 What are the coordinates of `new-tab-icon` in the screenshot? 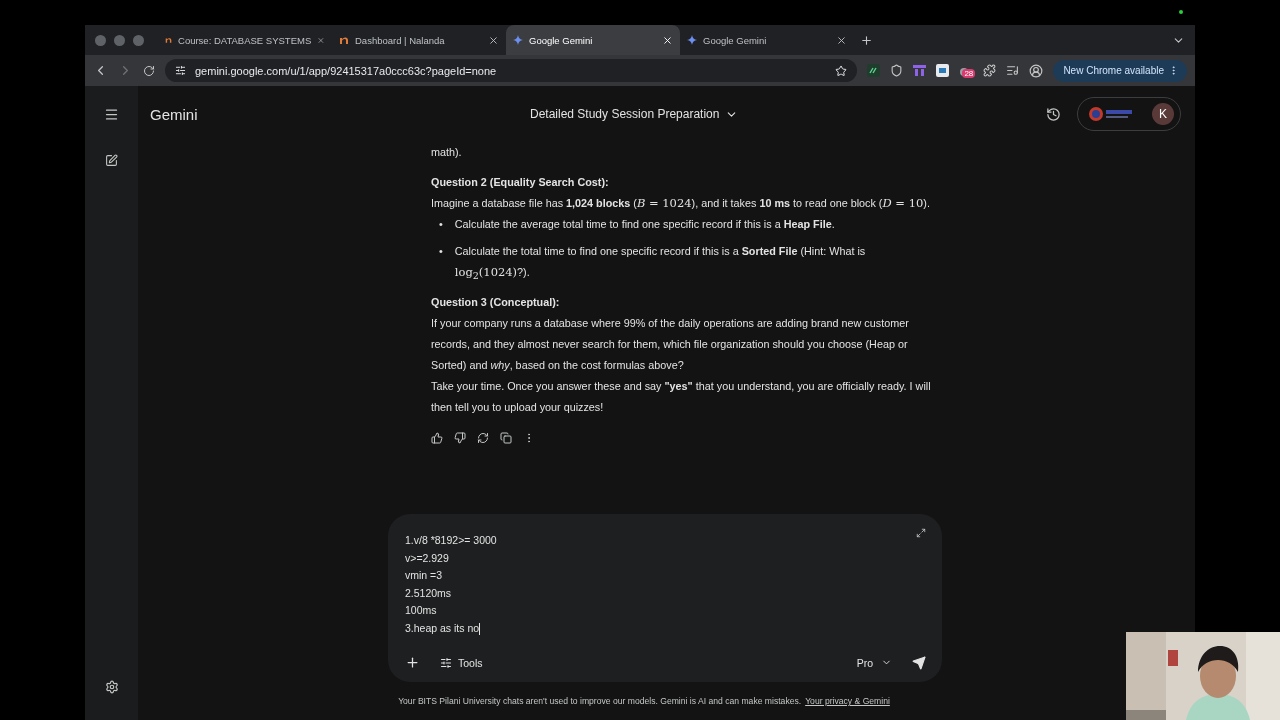 It's located at (866, 40).